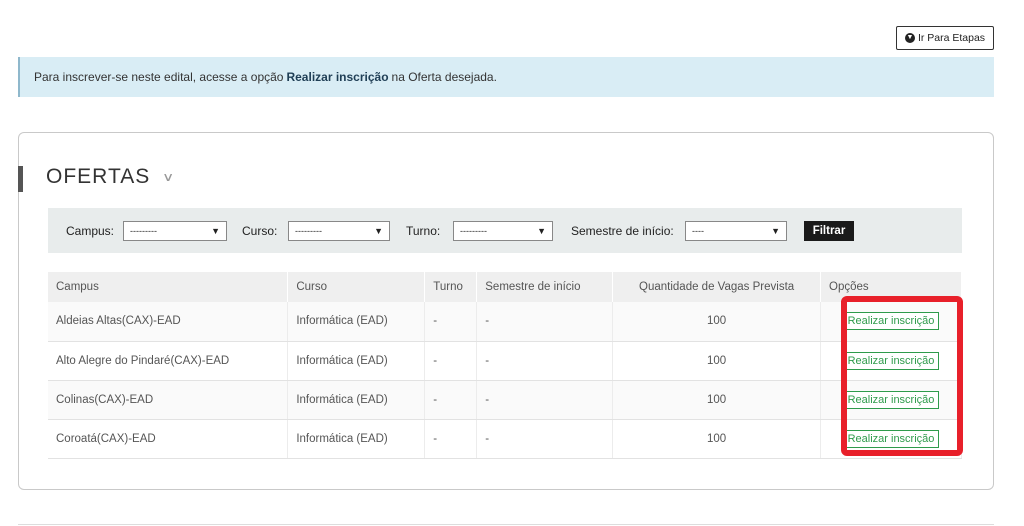 The height and width of the screenshot is (526, 1024). I want to click on chevron-down-icon: ∨, so click(169, 177).